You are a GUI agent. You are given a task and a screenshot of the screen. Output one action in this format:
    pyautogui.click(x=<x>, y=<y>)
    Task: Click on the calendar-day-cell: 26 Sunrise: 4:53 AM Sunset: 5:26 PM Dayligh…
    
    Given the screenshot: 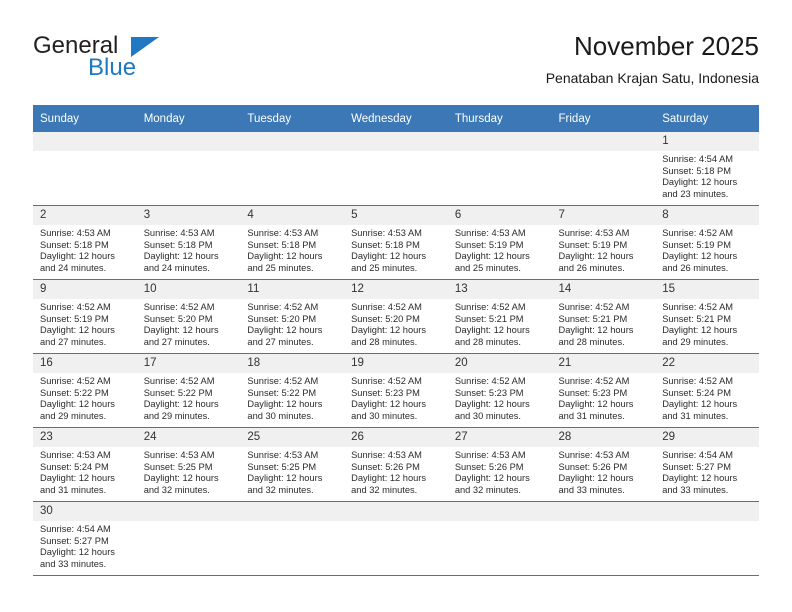 What is the action you would take?
    pyautogui.click(x=396, y=464)
    